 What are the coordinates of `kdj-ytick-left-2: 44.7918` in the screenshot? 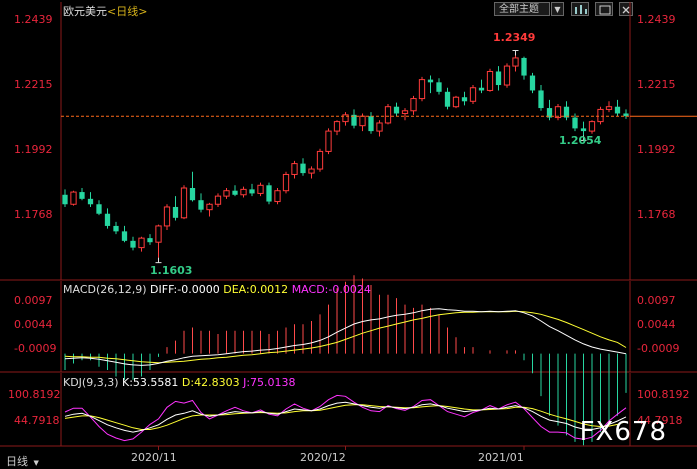 It's located at (37, 420).